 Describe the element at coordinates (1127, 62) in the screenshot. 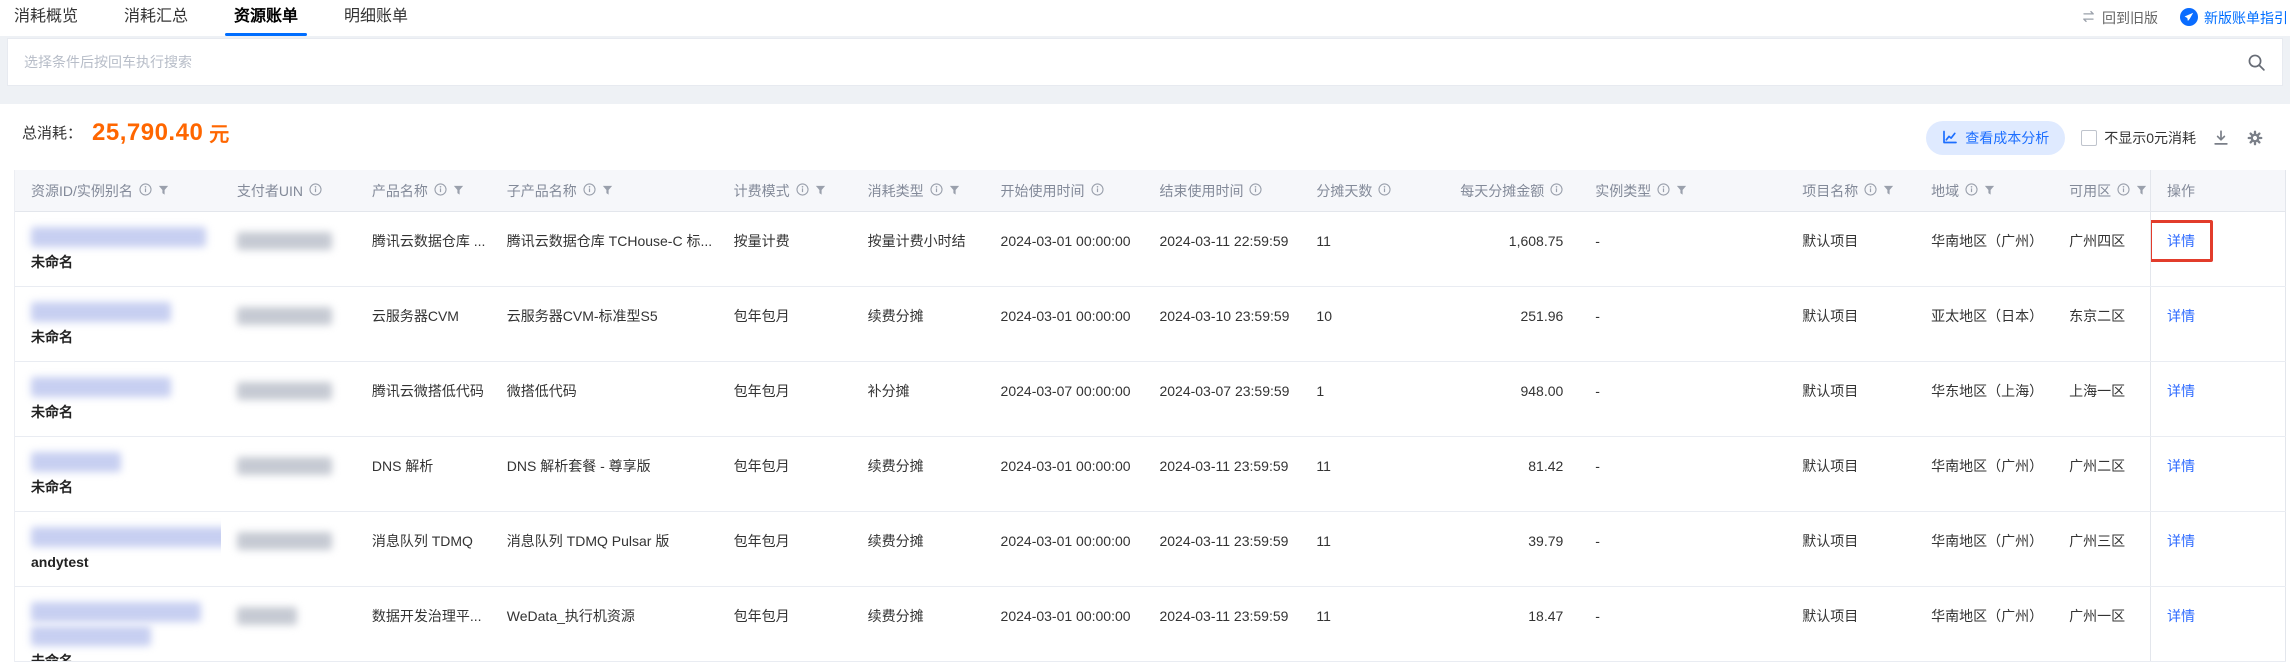

I see `search-input` at that location.